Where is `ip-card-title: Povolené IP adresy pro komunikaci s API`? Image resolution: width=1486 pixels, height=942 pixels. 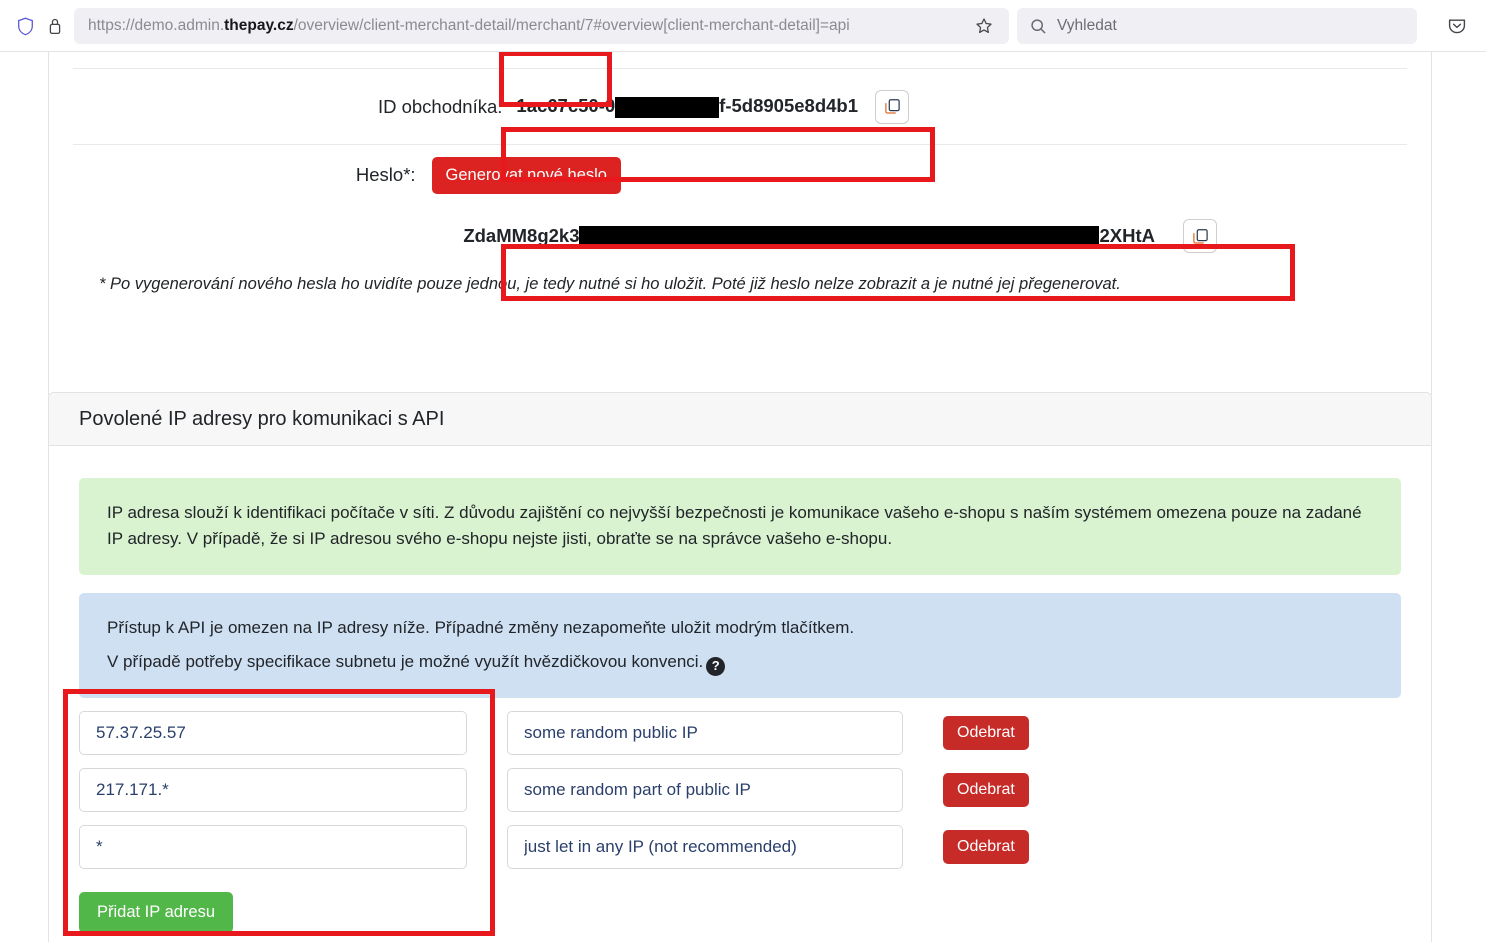
ip-card-title: Povolené IP adresy pro komunikaci s API is located at coordinates (740, 419).